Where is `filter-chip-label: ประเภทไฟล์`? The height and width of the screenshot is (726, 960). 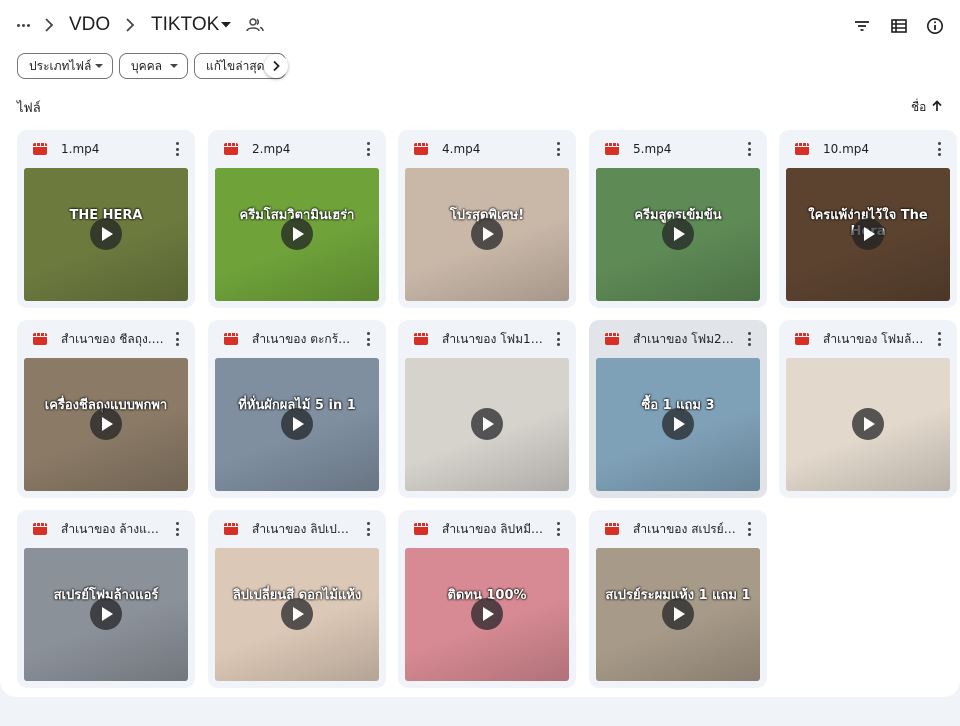
filter-chip-label: ประเภทไฟล์ is located at coordinates (60, 66).